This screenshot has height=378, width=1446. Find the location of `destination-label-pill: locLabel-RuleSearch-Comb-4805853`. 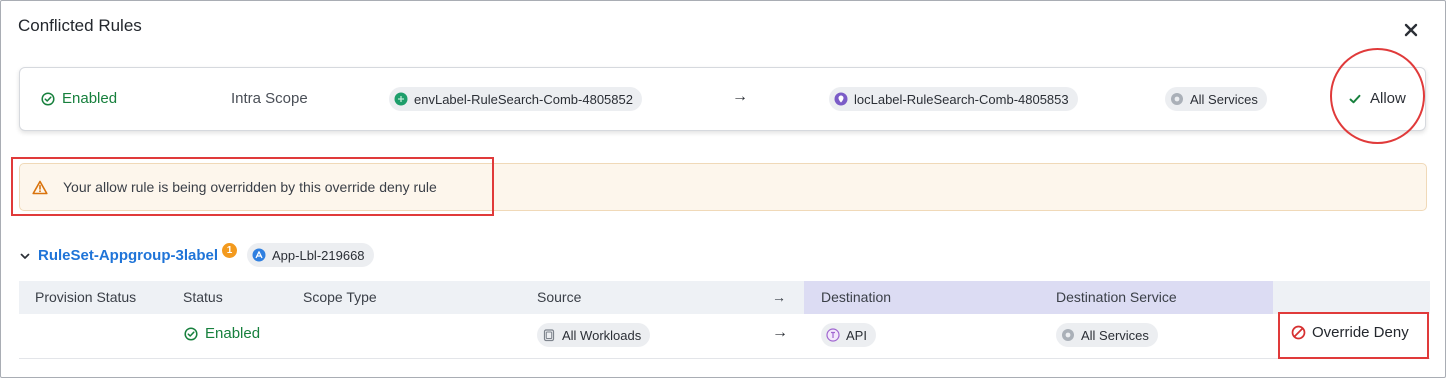

destination-label-pill: locLabel-RuleSearch-Comb-4805853 is located at coordinates (953, 99).